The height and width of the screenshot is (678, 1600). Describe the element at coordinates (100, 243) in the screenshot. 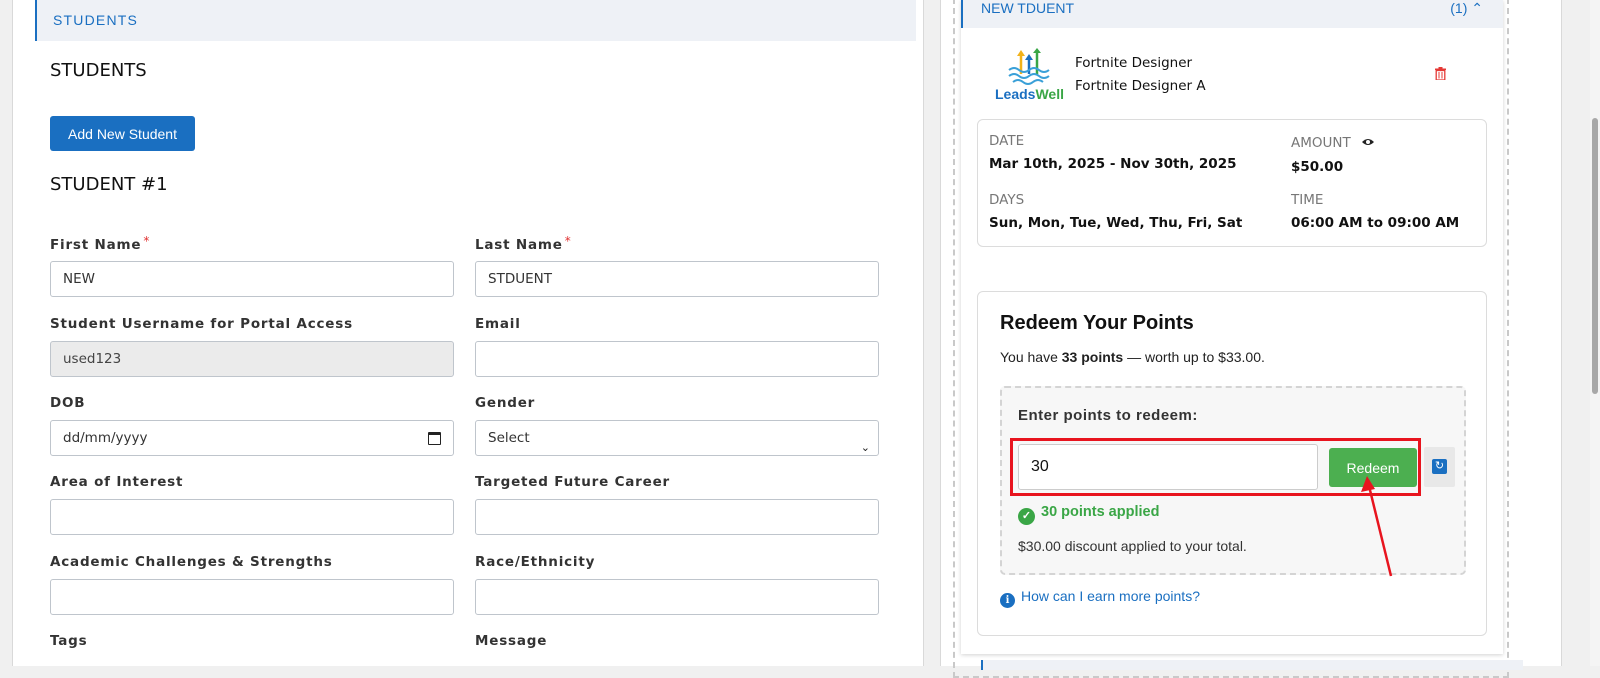

I see `first-name-label: First Name *` at that location.